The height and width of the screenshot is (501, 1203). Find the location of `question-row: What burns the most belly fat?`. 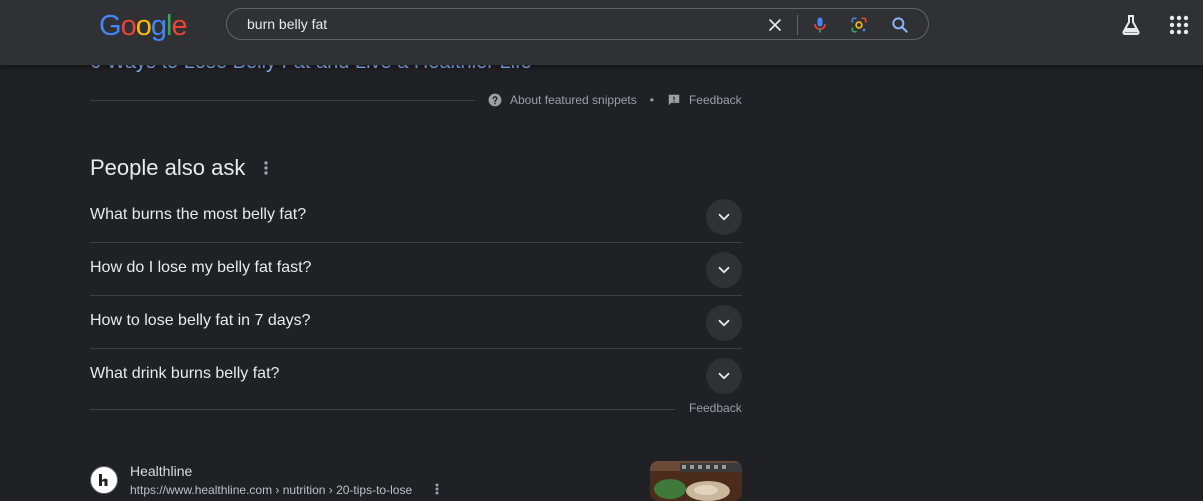

question-row: What burns the most belly fat? is located at coordinates (416, 216).